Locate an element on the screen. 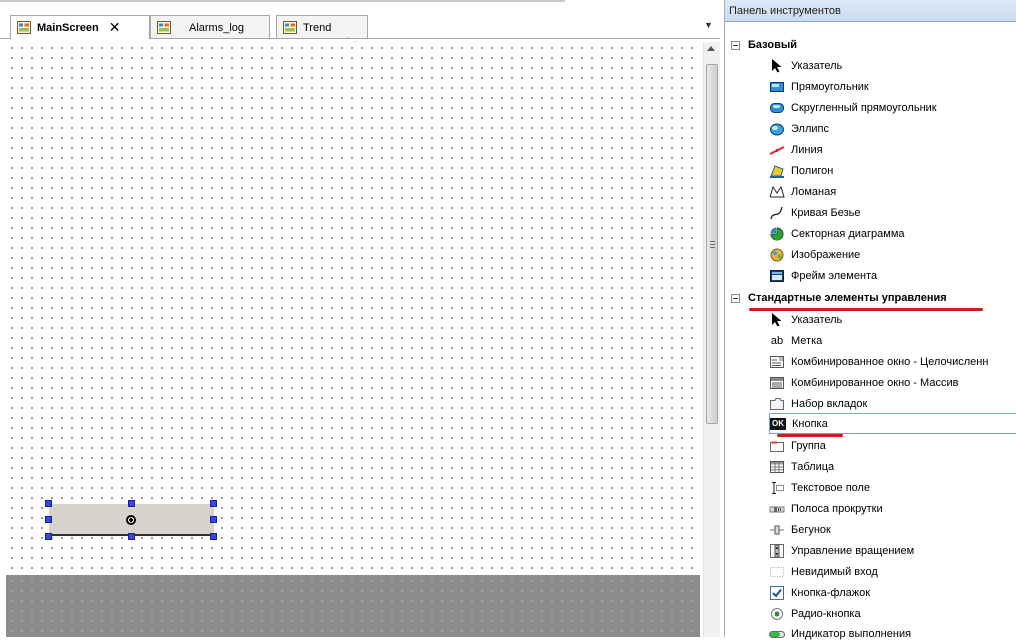  tab-label: MainScreen is located at coordinates (68, 27).